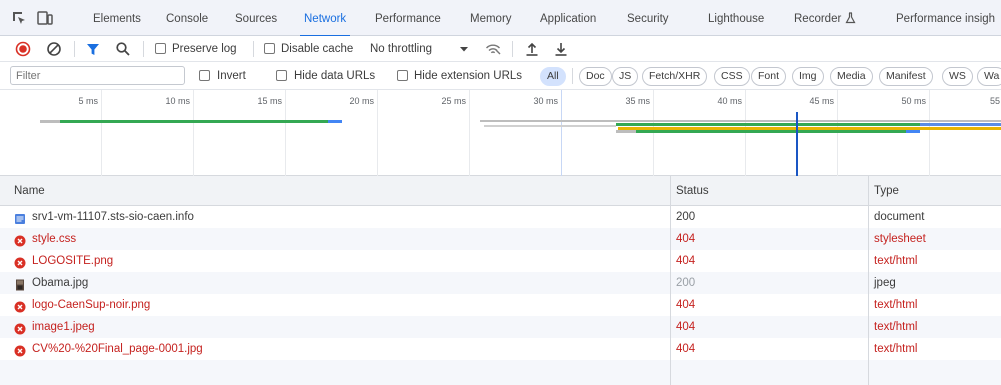  I want to click on export-har-icon, so click(561, 49).